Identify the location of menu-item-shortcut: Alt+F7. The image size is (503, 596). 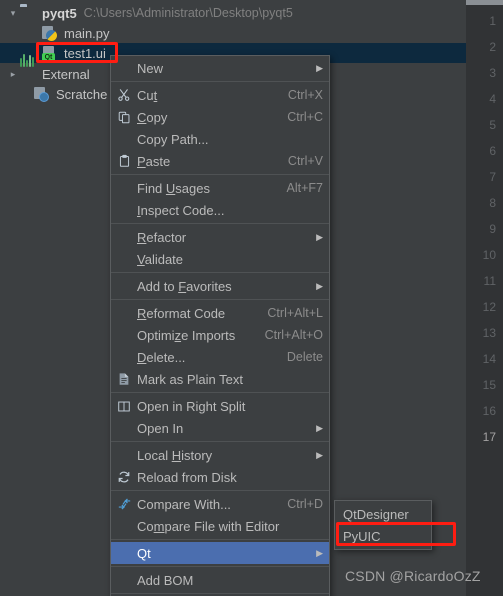
(304, 188).